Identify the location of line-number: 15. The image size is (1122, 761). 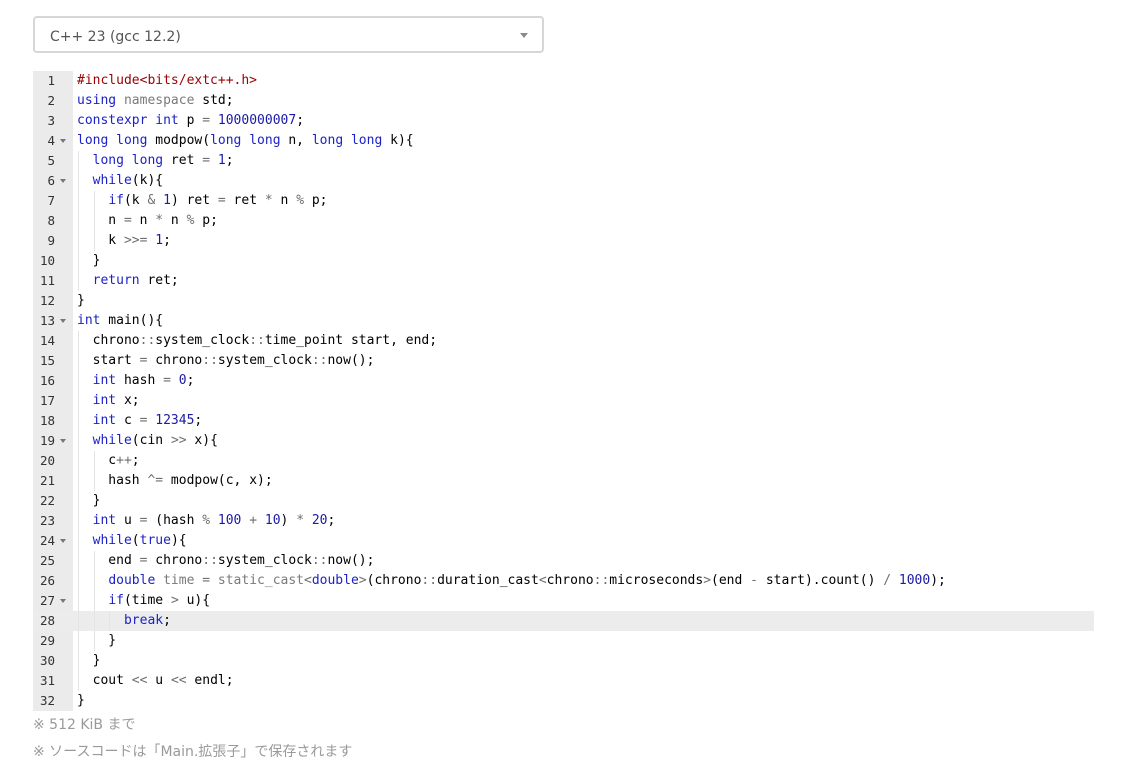
(47, 360).